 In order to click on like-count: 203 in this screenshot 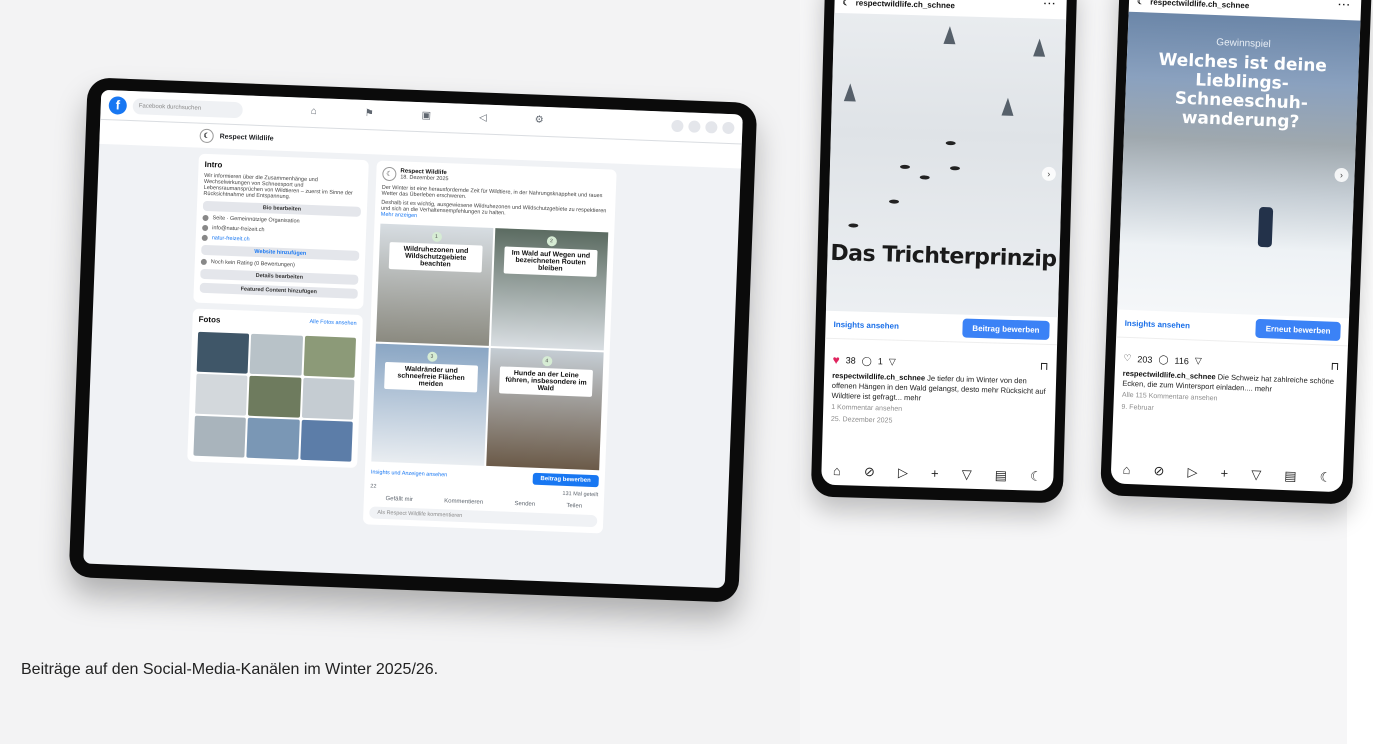, I will do `click(1144, 359)`.